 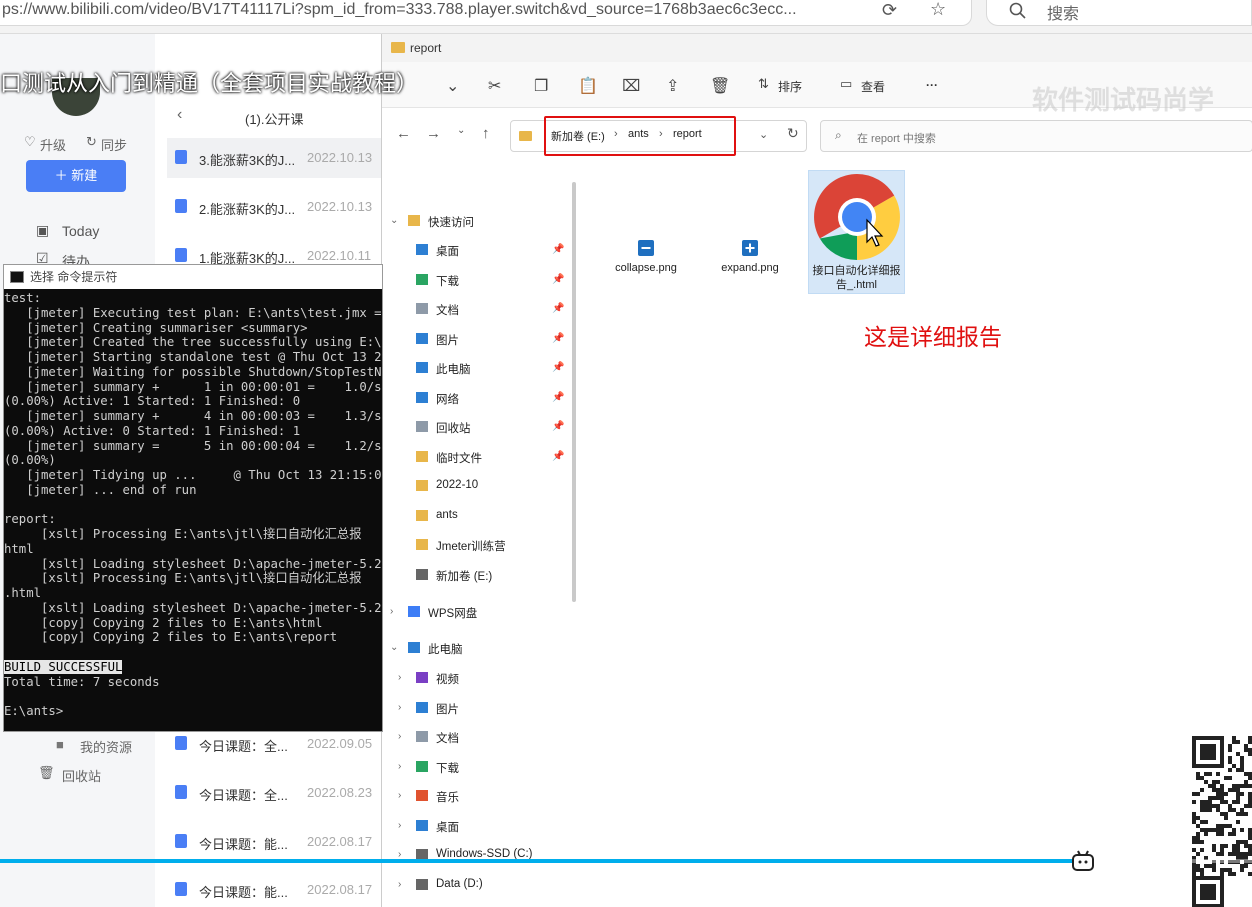 What do you see at coordinates (179, 115) in the screenshot?
I see `back-chevron-icon: ‹` at bounding box center [179, 115].